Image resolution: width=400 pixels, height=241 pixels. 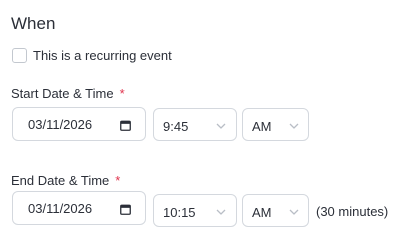 I want to click on start-date-input: 03/11/2026, so click(x=79, y=124).